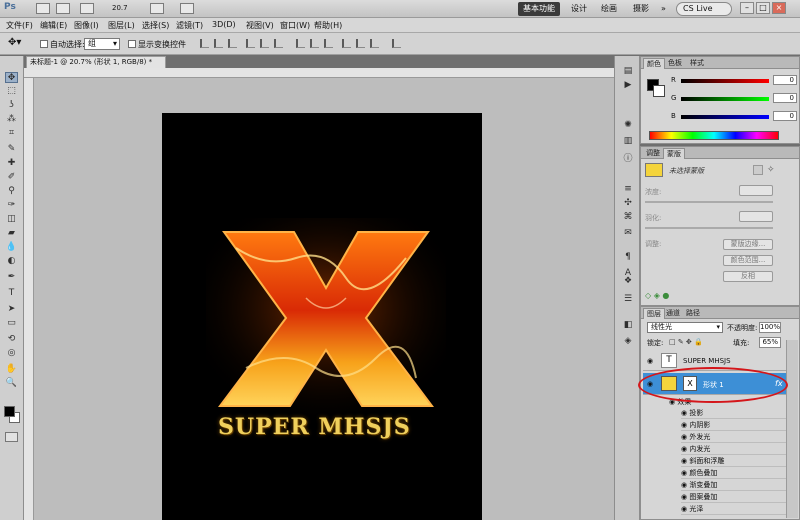  Describe the element at coordinates (11, 77) in the screenshot. I see `move-icon: ✥` at that location.